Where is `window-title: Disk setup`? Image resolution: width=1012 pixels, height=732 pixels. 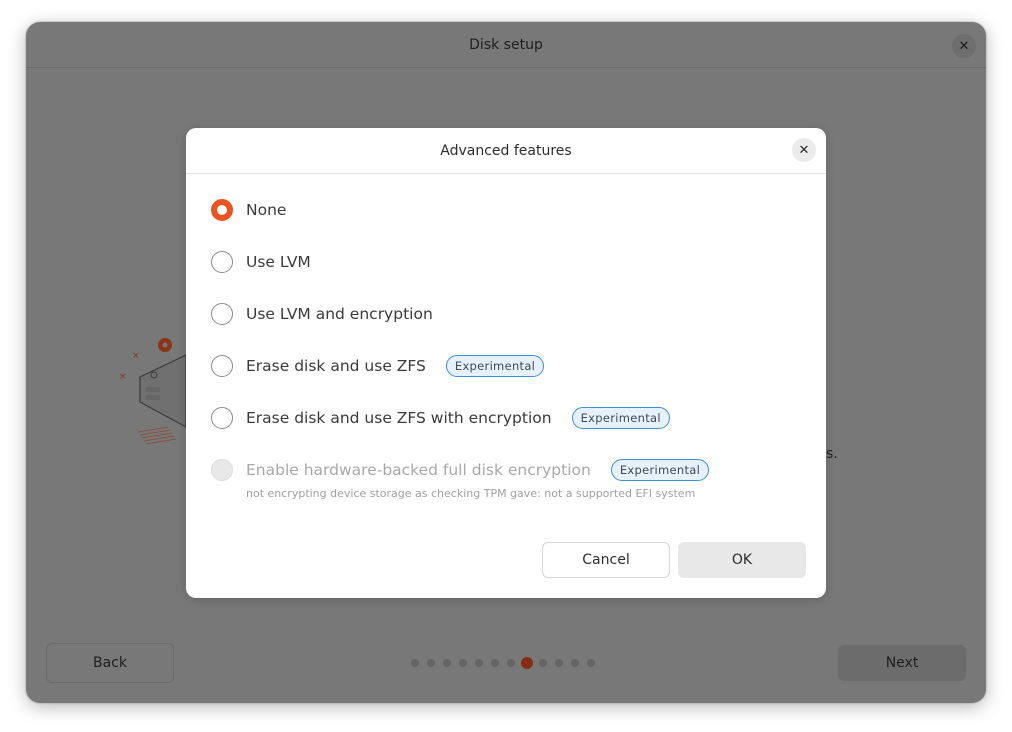
window-title: Disk setup is located at coordinates (506, 44).